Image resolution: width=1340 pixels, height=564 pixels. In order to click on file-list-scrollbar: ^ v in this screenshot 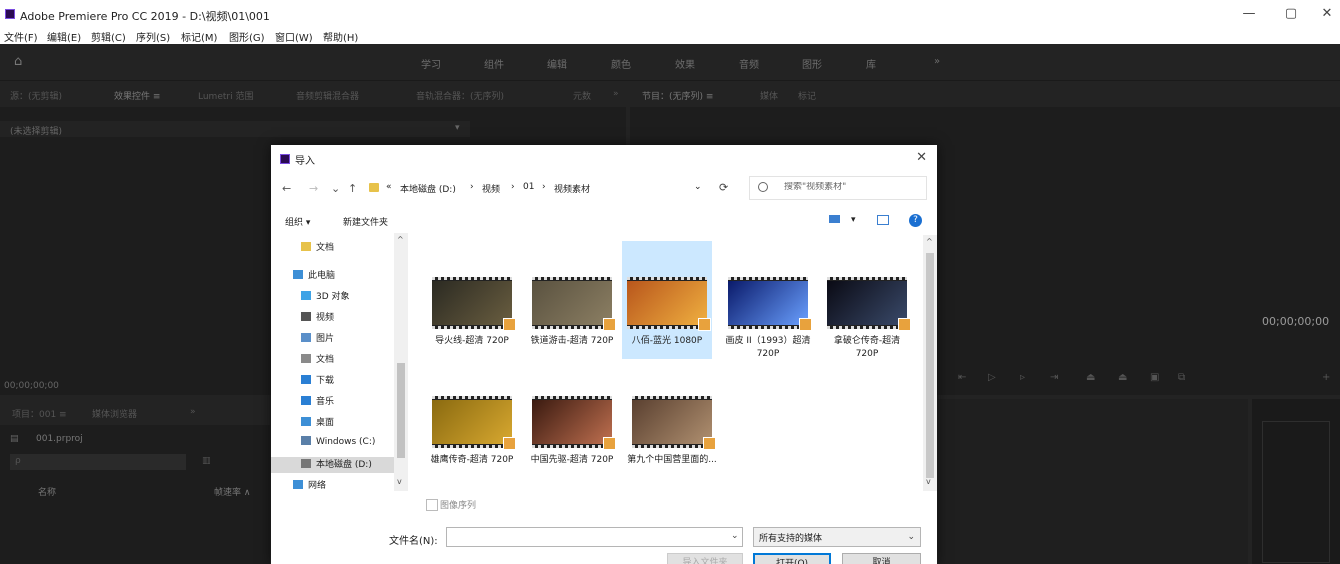, I will do `click(930, 363)`.